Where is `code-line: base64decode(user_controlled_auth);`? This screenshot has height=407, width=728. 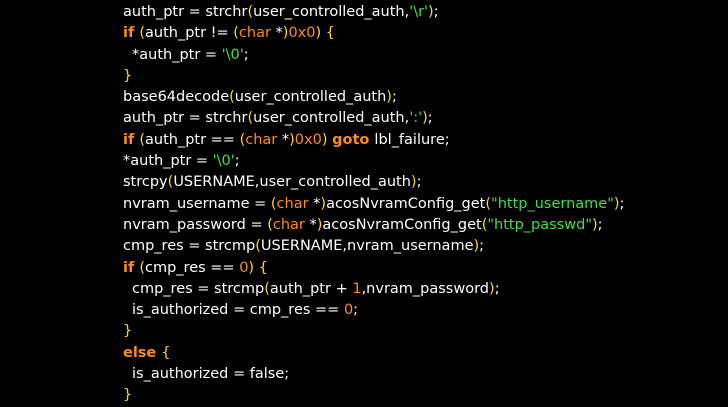 code-line: base64decode(user_controlled_auth); is located at coordinates (373, 97).